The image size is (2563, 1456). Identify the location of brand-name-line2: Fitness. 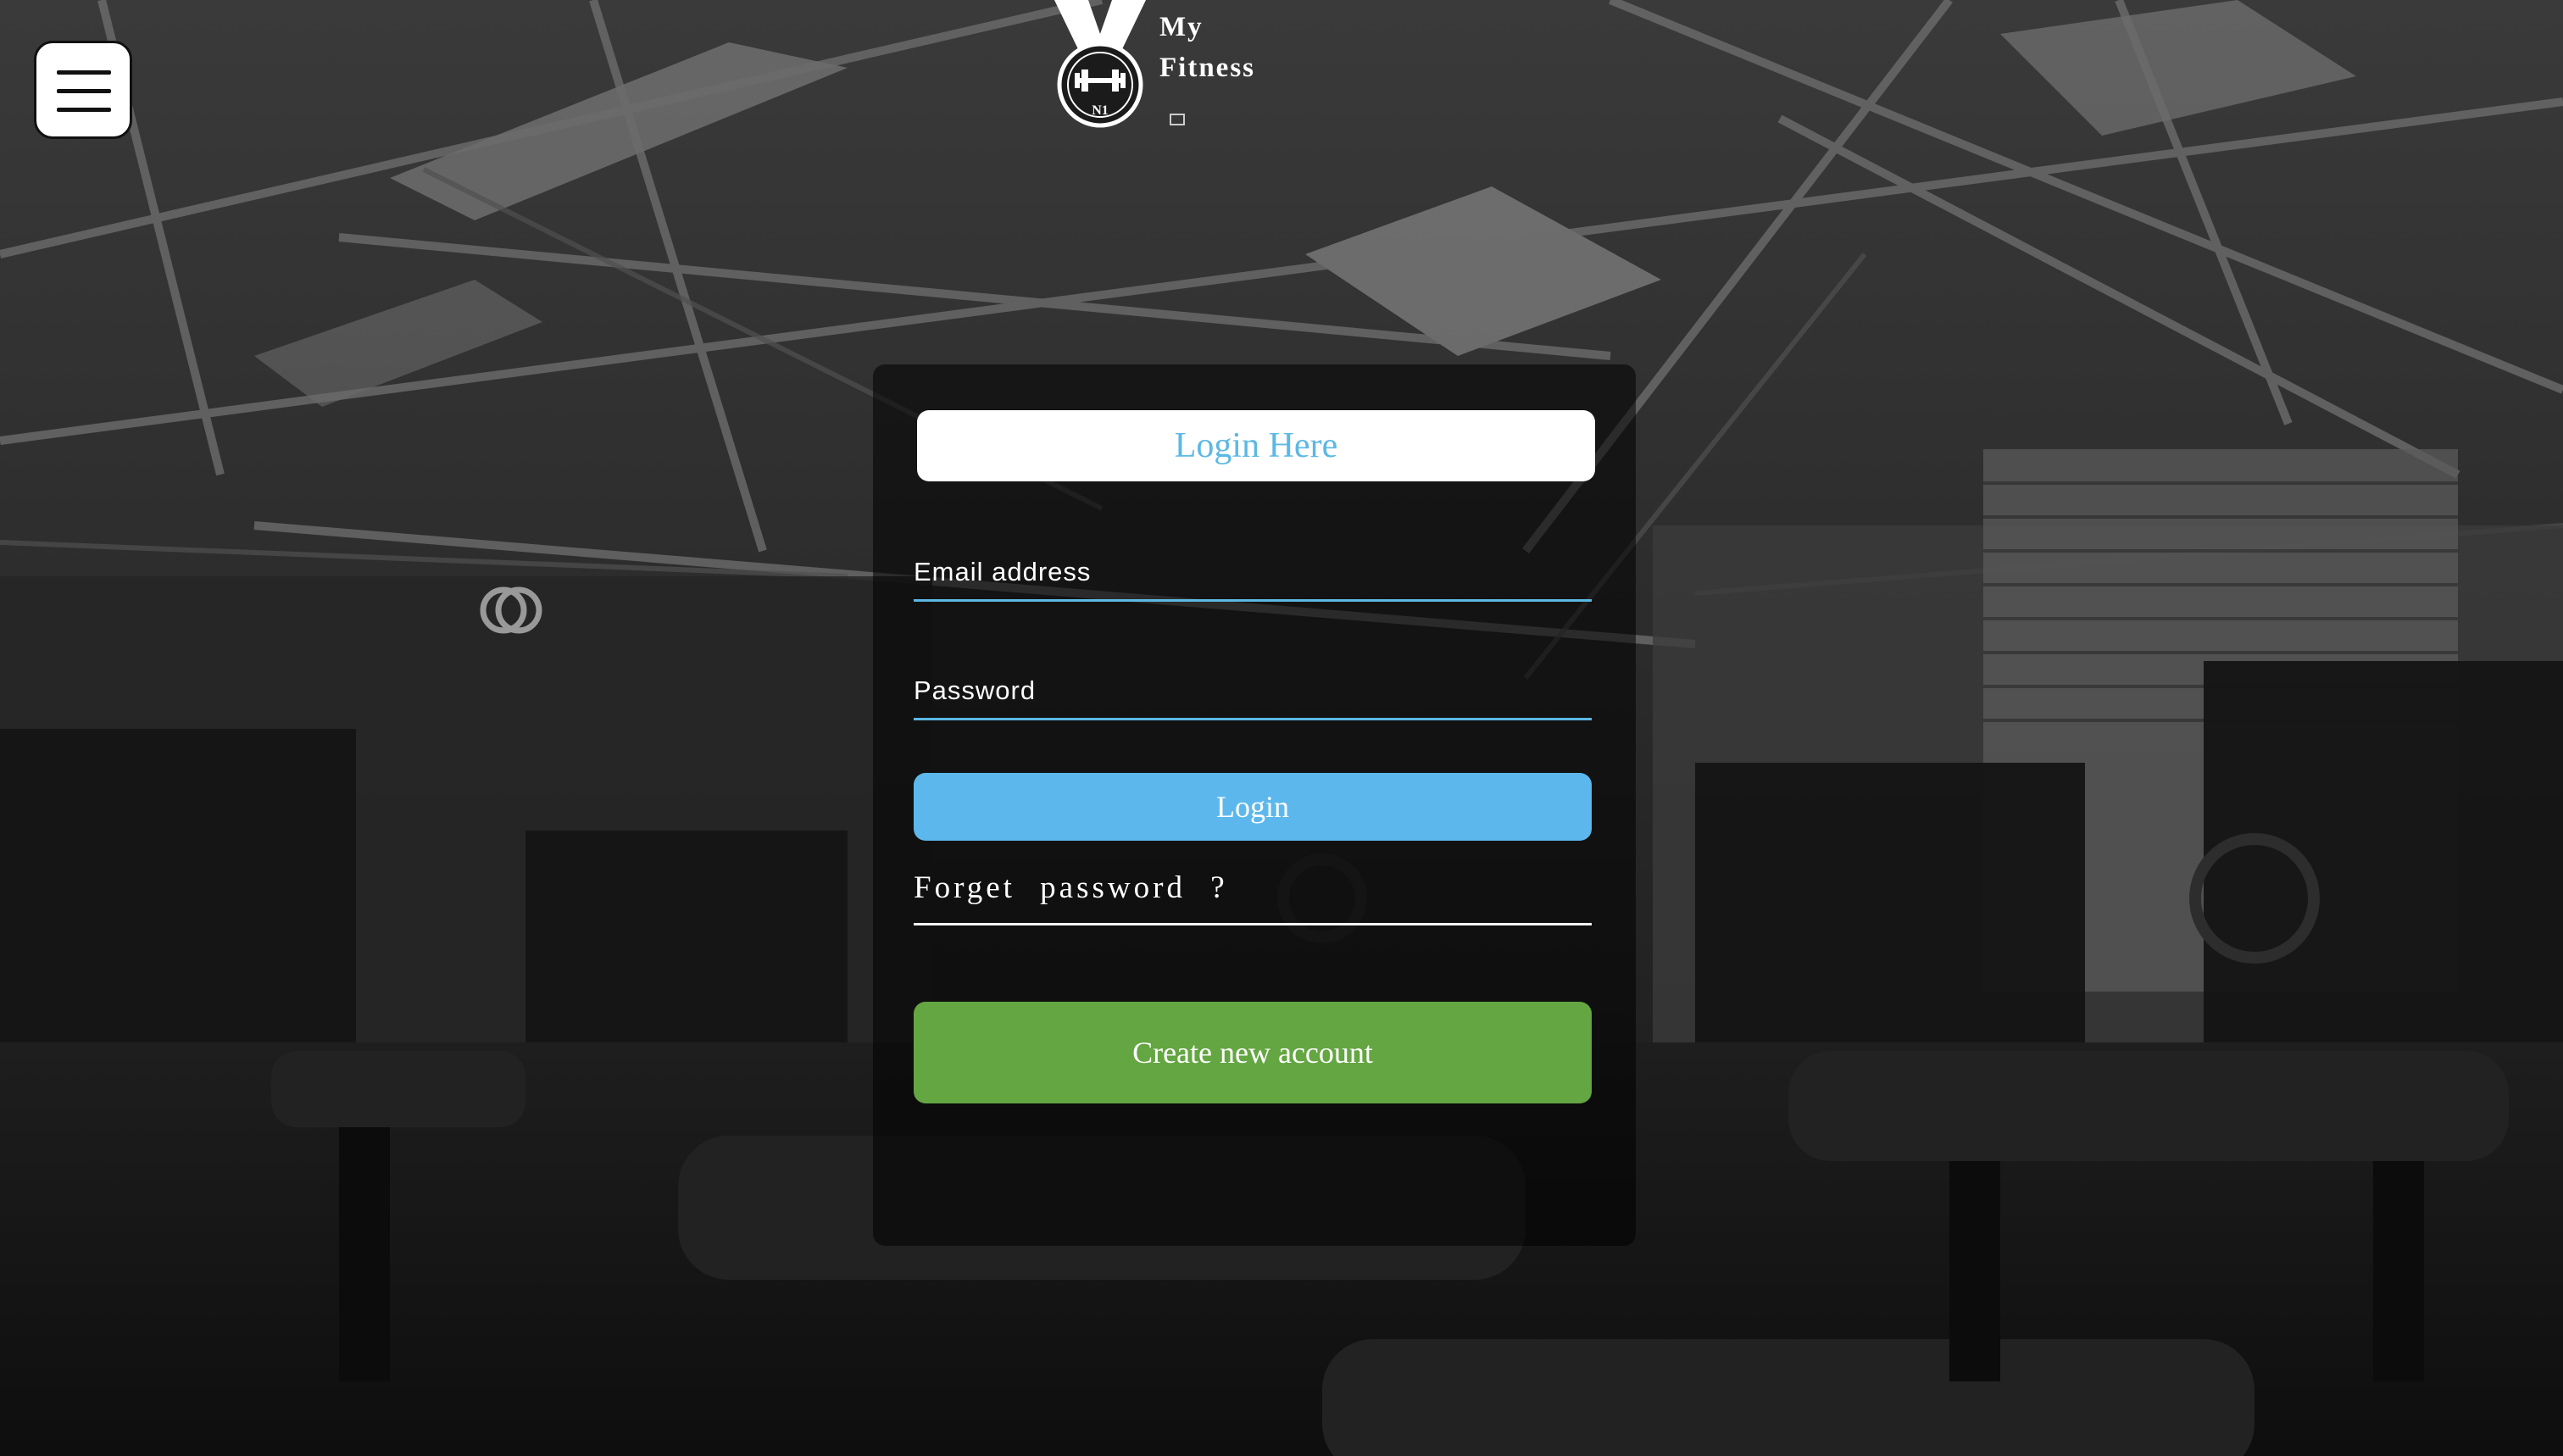
(1207, 68).